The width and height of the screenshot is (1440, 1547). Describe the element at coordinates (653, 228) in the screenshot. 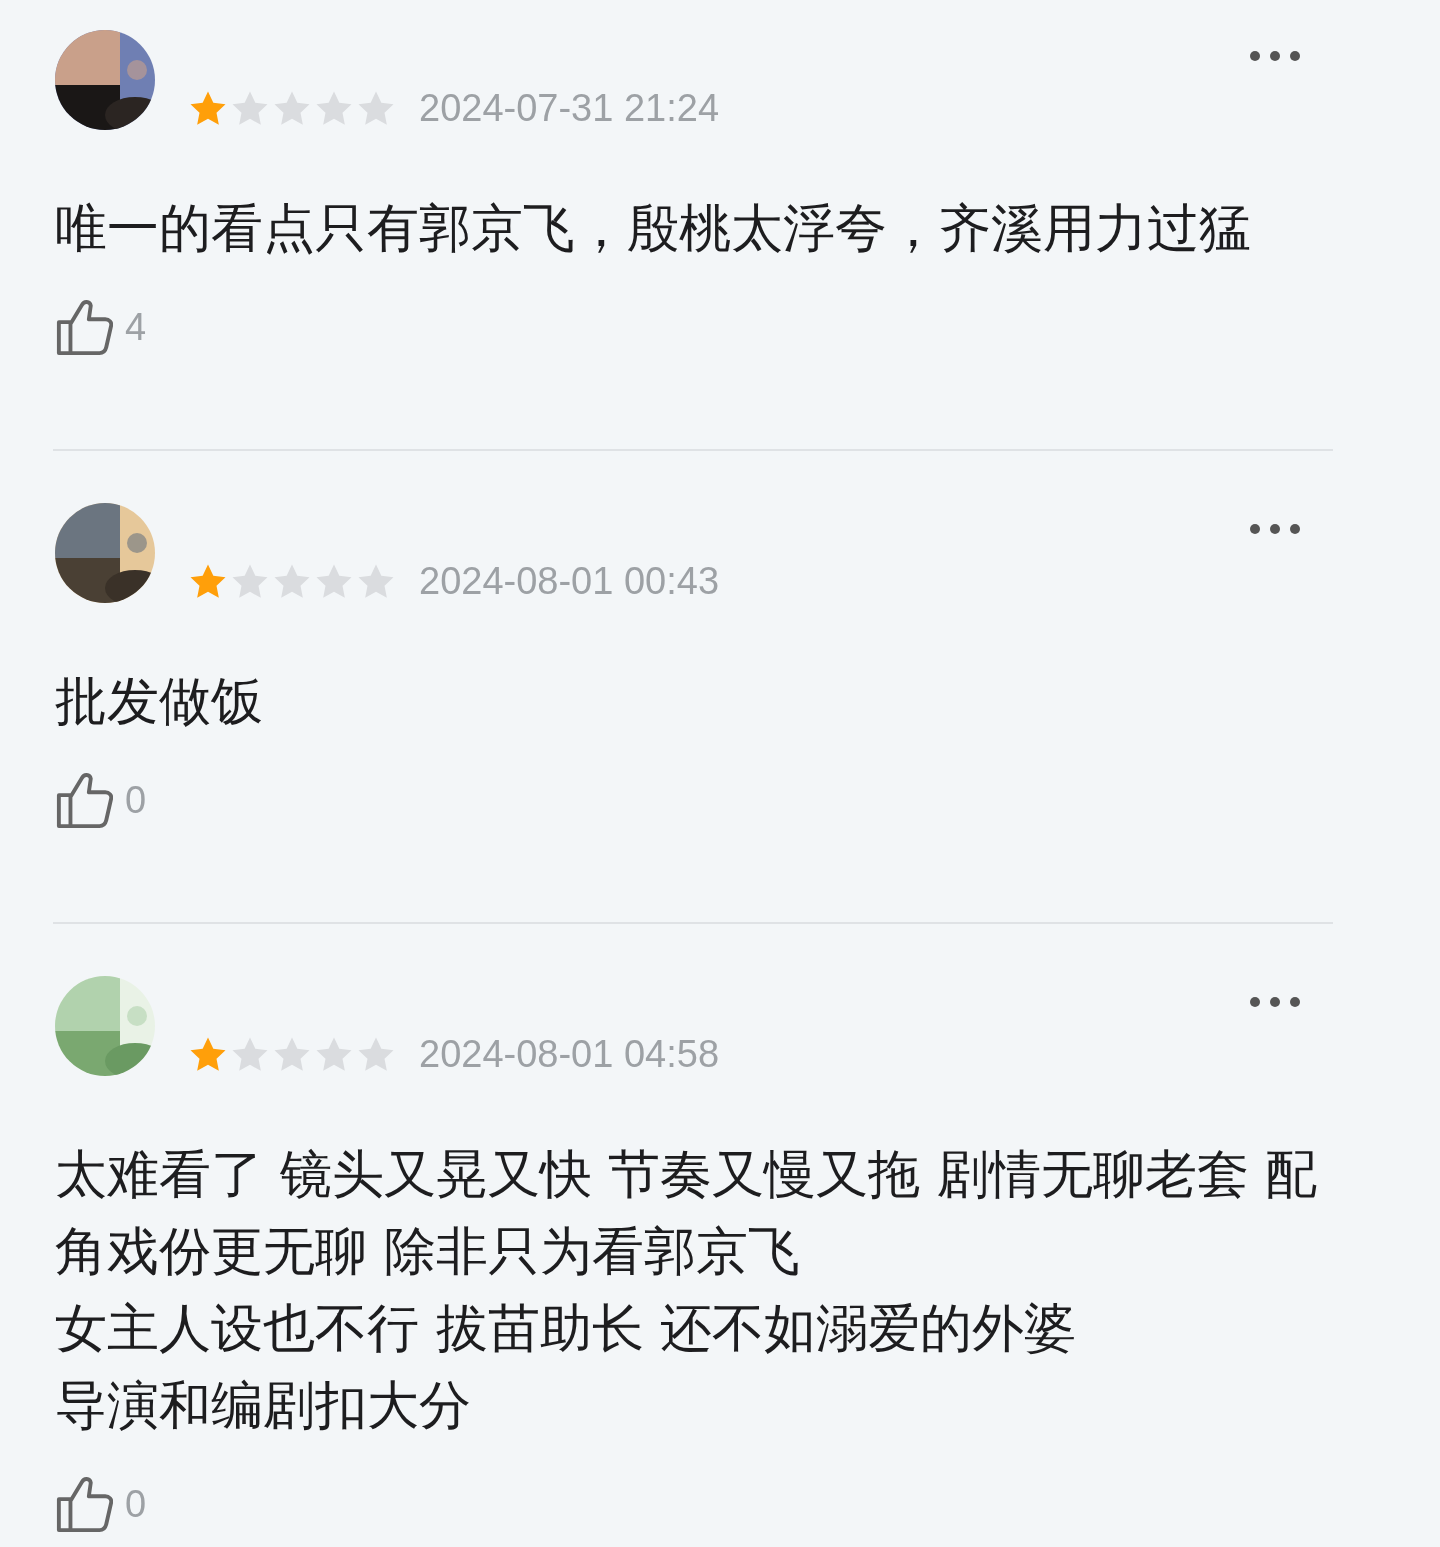

I see `review-text: 唯一的看点只有郭京飞，殷桃太浮夸，齐溪用力过猛` at that location.